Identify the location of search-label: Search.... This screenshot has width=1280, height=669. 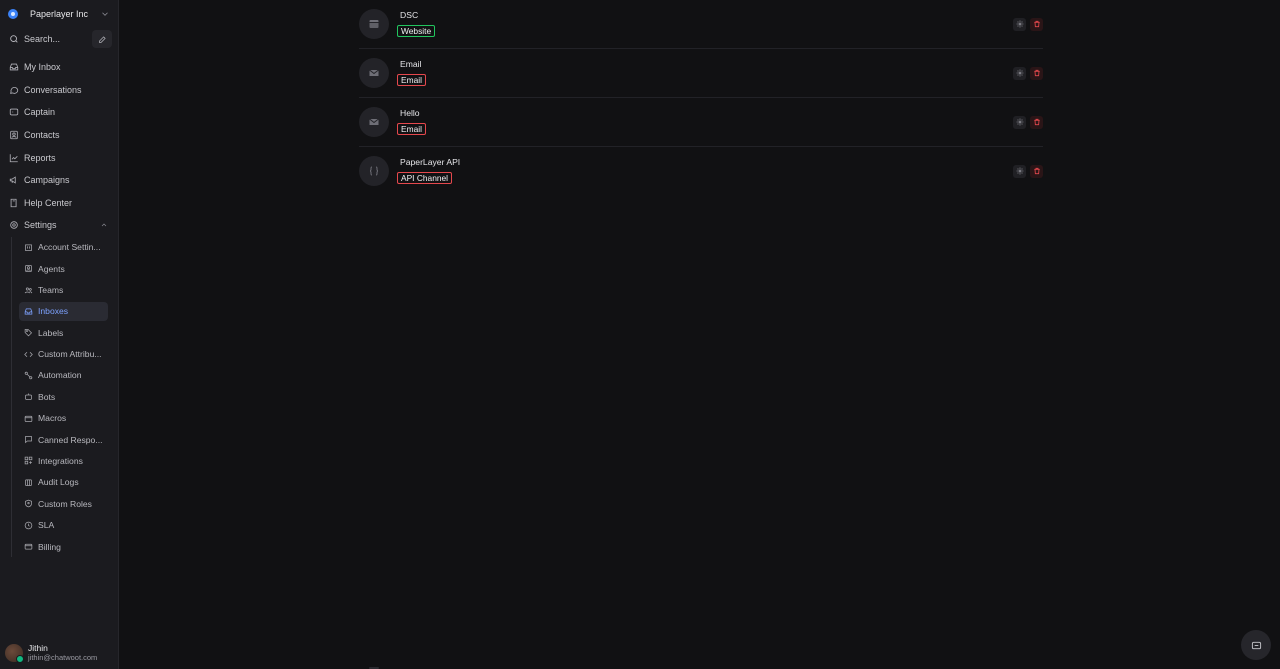
(42, 39).